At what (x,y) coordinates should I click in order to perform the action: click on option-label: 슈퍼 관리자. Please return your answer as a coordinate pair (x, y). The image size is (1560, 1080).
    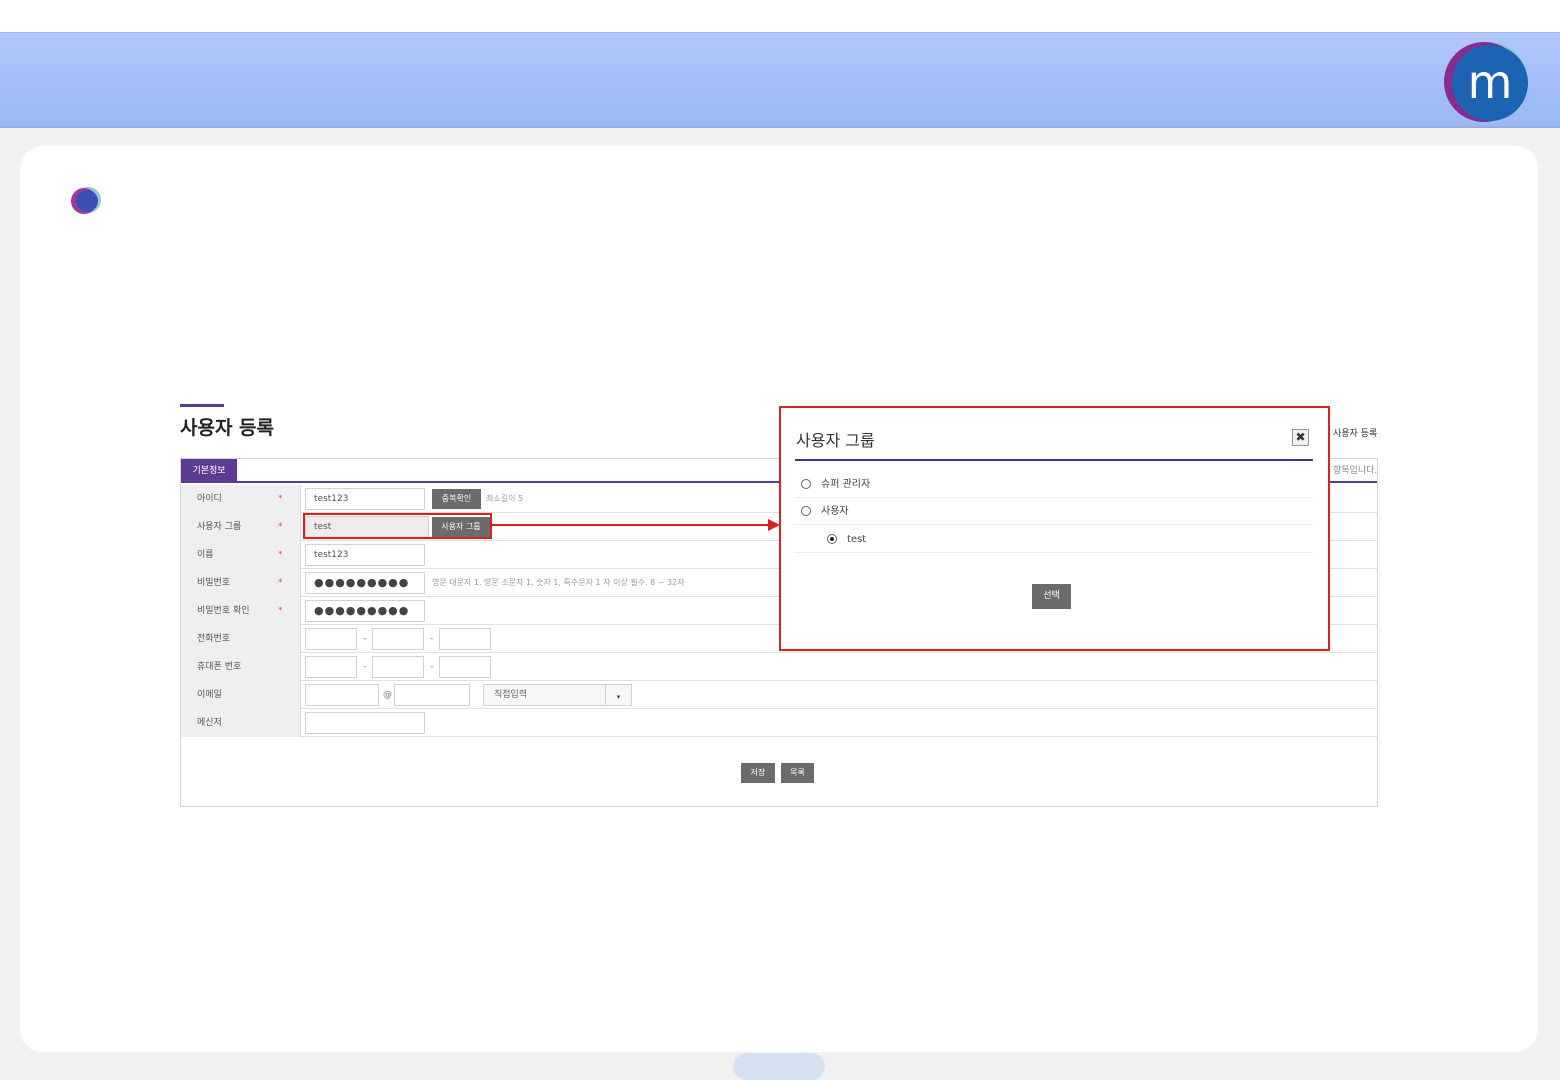
    Looking at the image, I should click on (846, 484).